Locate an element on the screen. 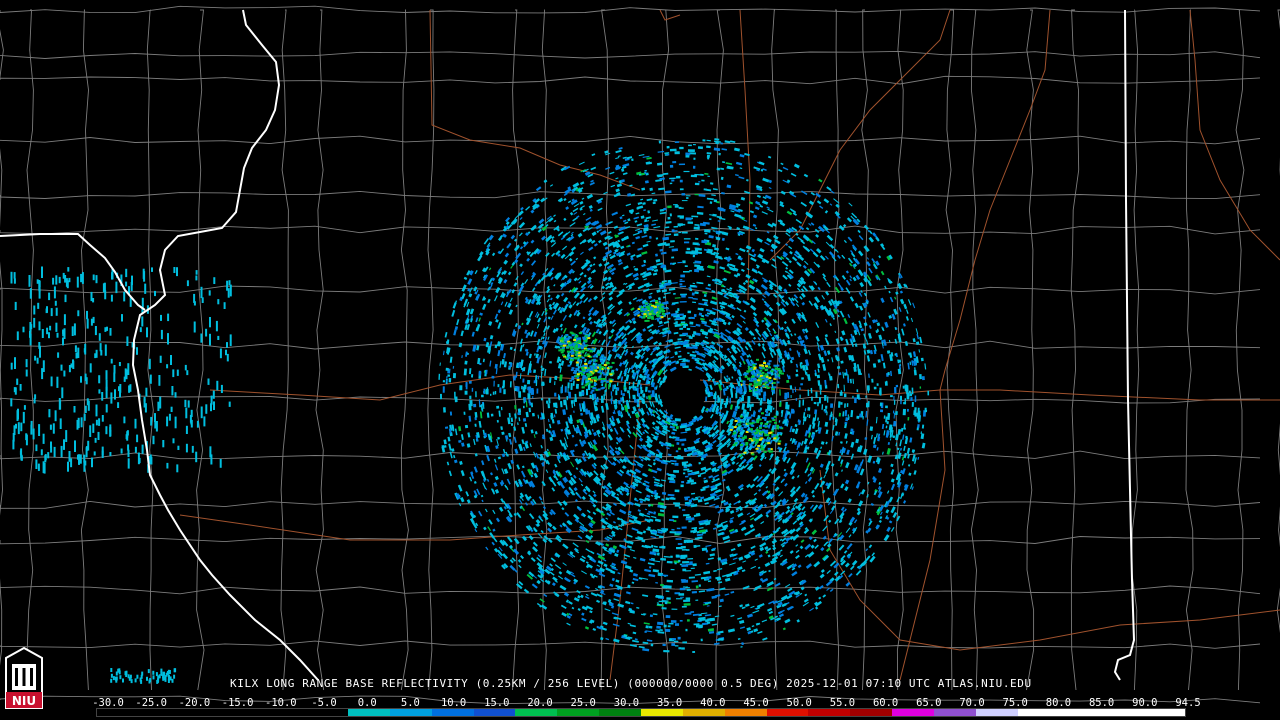  radar-site is located at coordinates (683, 395).